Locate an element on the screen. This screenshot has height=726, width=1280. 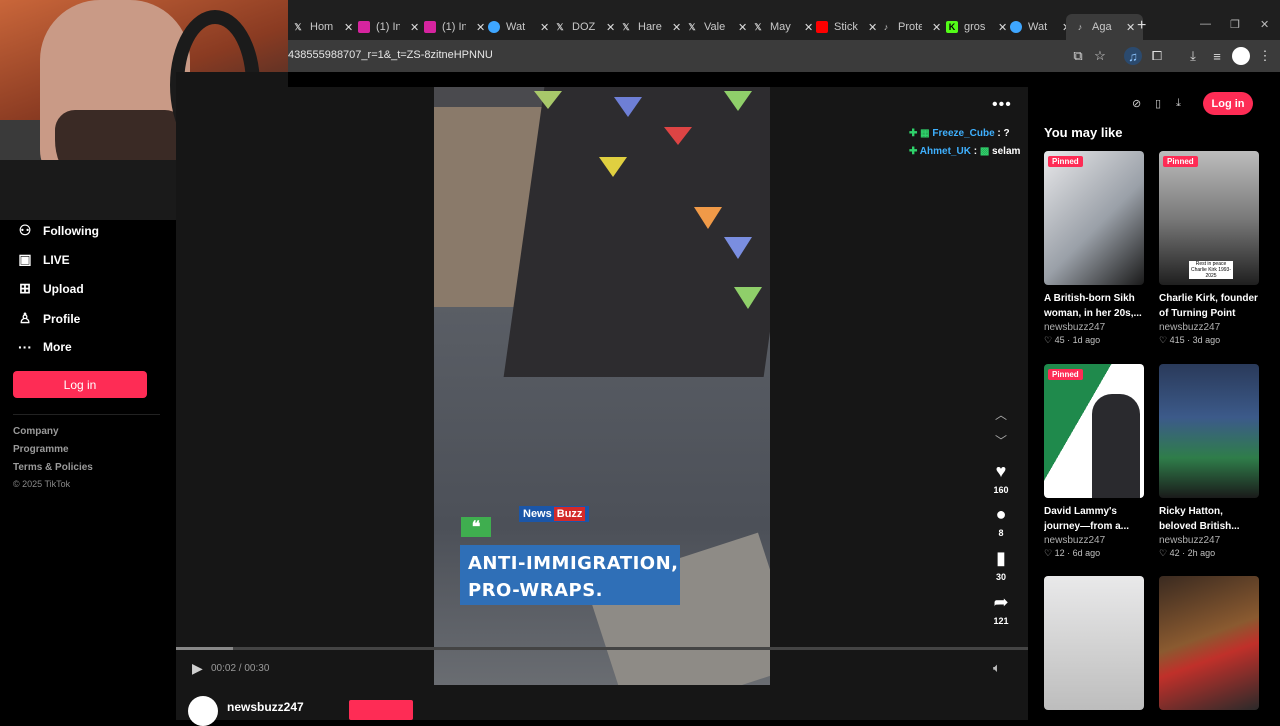
window-close-icon: ✕ is located at coordinates (1264, 24).